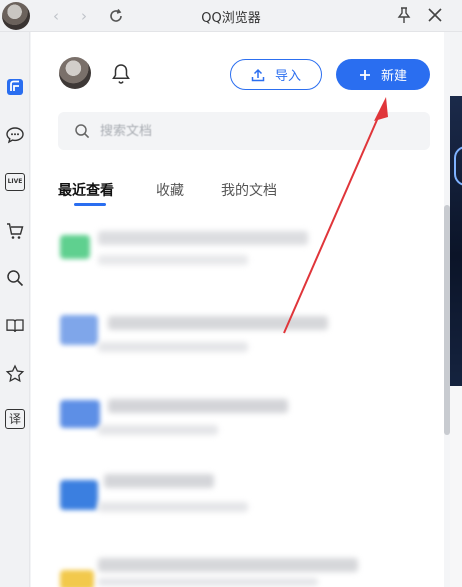  I want to click on user-avatar, so click(75, 73).